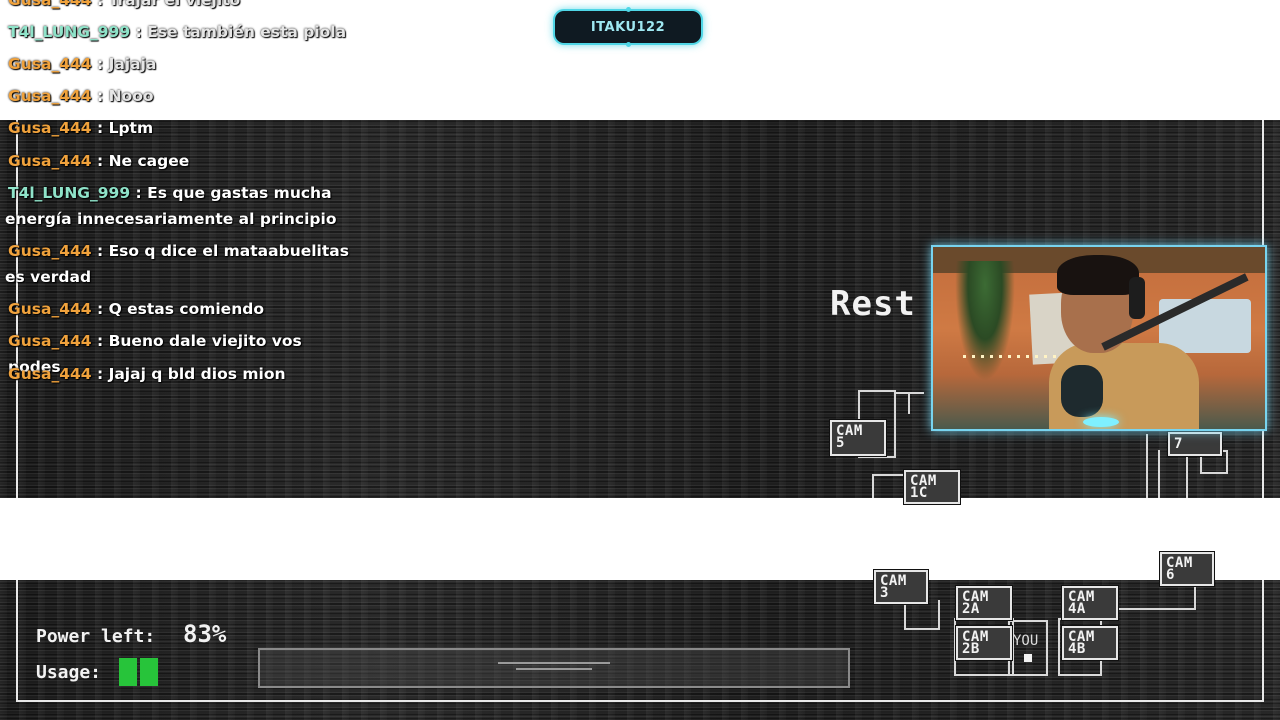 The width and height of the screenshot is (1280, 720). I want to click on headphones-icon, so click(1137, 298).